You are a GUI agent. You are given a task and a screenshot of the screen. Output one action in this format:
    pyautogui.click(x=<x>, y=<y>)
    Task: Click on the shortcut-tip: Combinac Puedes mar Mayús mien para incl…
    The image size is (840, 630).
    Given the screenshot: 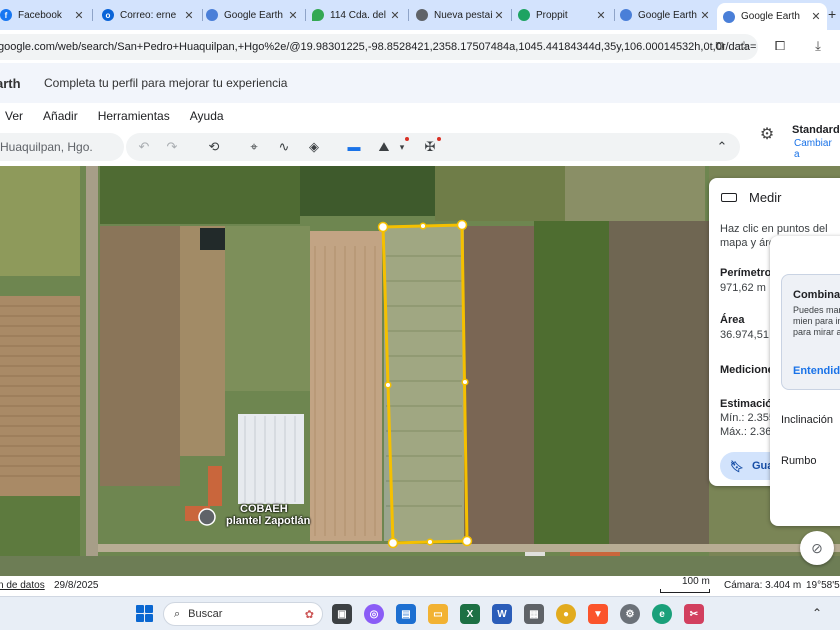 What is the action you would take?
    pyautogui.click(x=810, y=332)
    